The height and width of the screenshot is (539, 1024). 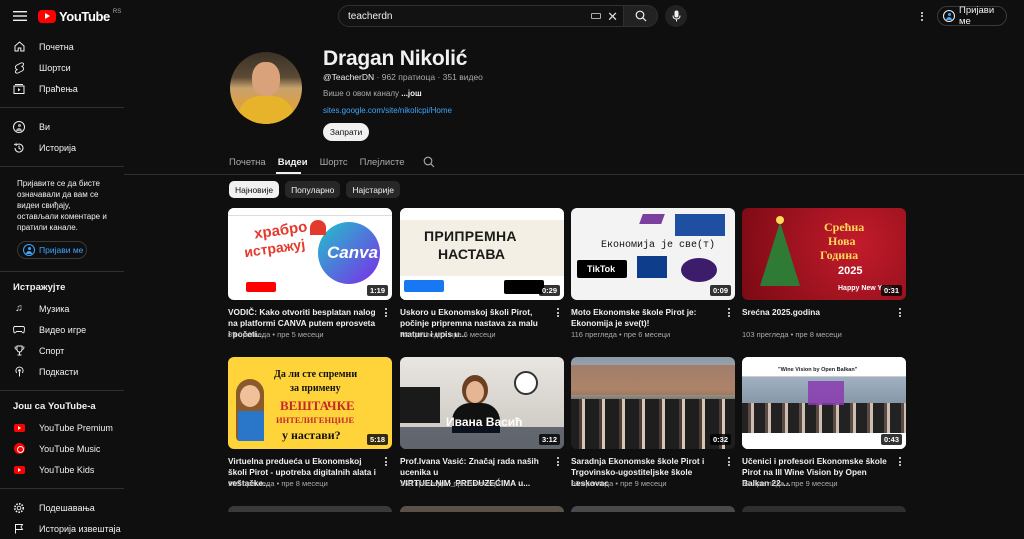 I want to click on thumb-text: НАСТАВА, so click(x=471, y=254).